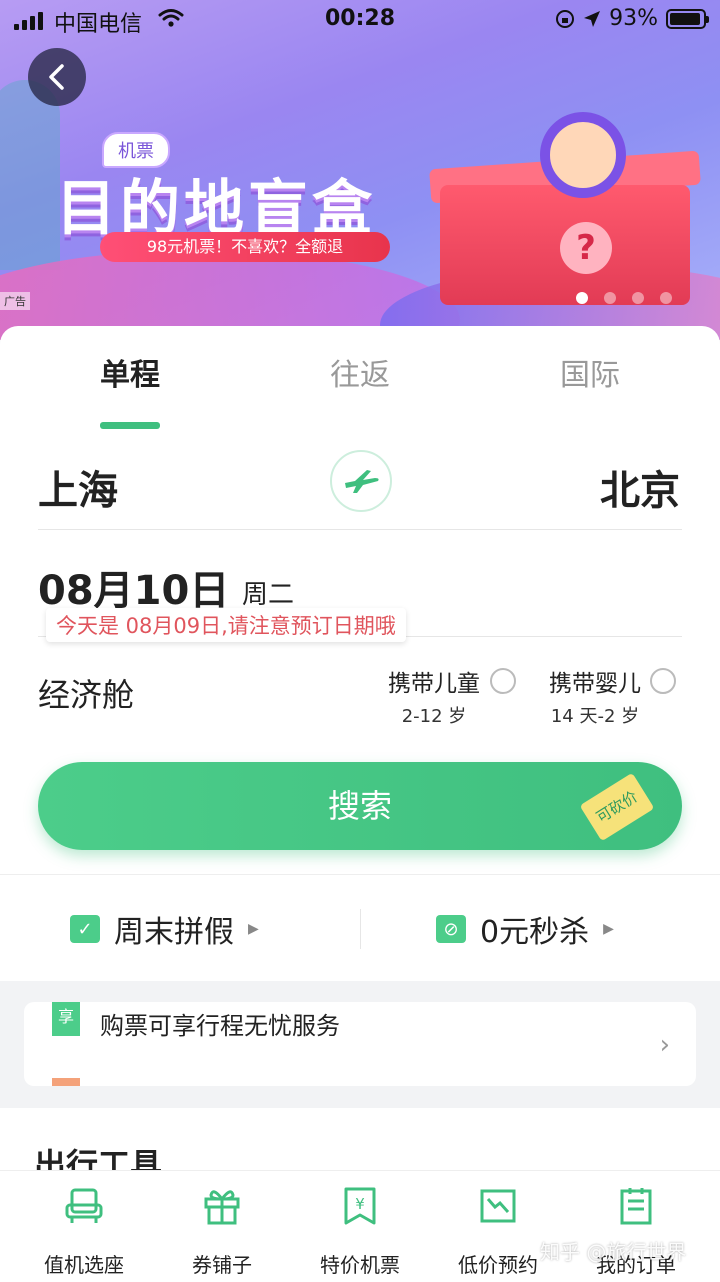 The height and width of the screenshot is (1282, 720). What do you see at coordinates (220, 1026) in the screenshot?
I see `service-text: 购票可享行程无忧服务` at bounding box center [220, 1026].